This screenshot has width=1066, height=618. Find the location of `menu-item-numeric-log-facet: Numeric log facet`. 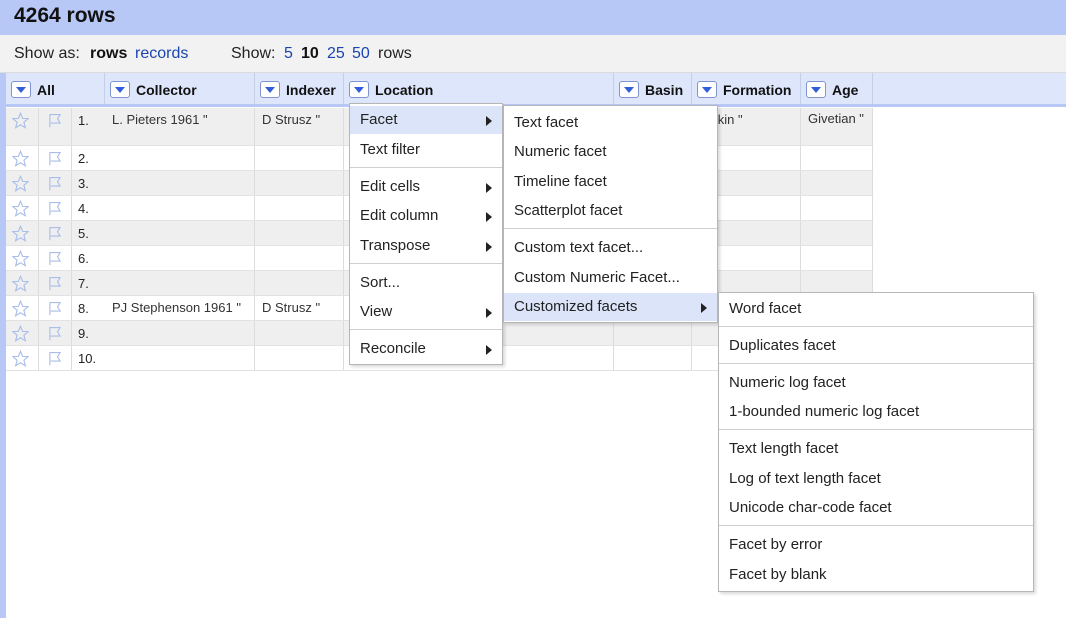

menu-item-numeric-log-facet: Numeric log facet is located at coordinates (876, 383).